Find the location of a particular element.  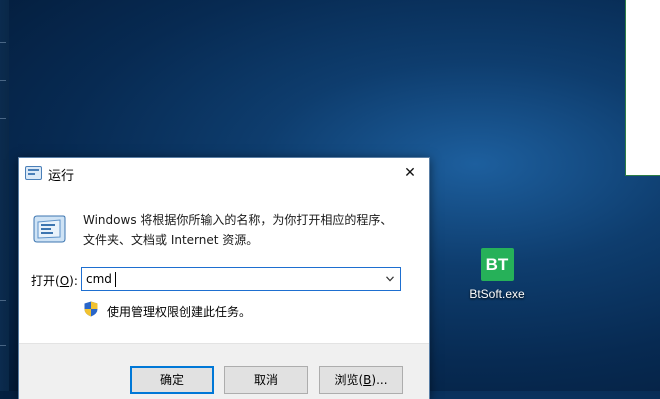

run-app-icon is located at coordinates (33, 173).